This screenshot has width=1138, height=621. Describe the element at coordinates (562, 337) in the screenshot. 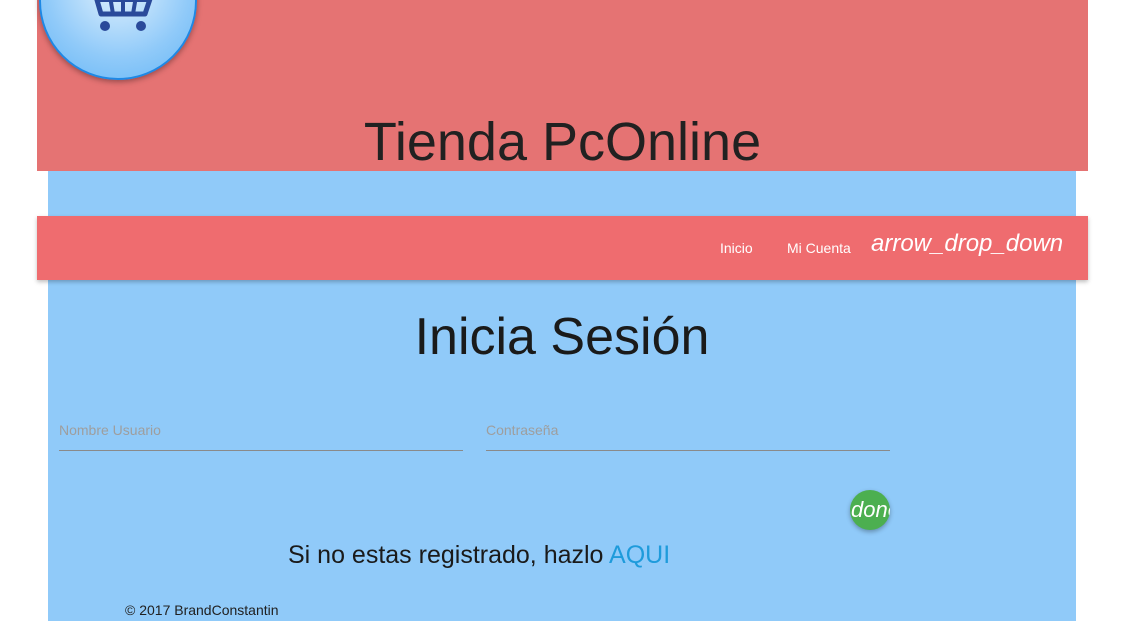

I see `page-title: Inicia Sesión` at that location.